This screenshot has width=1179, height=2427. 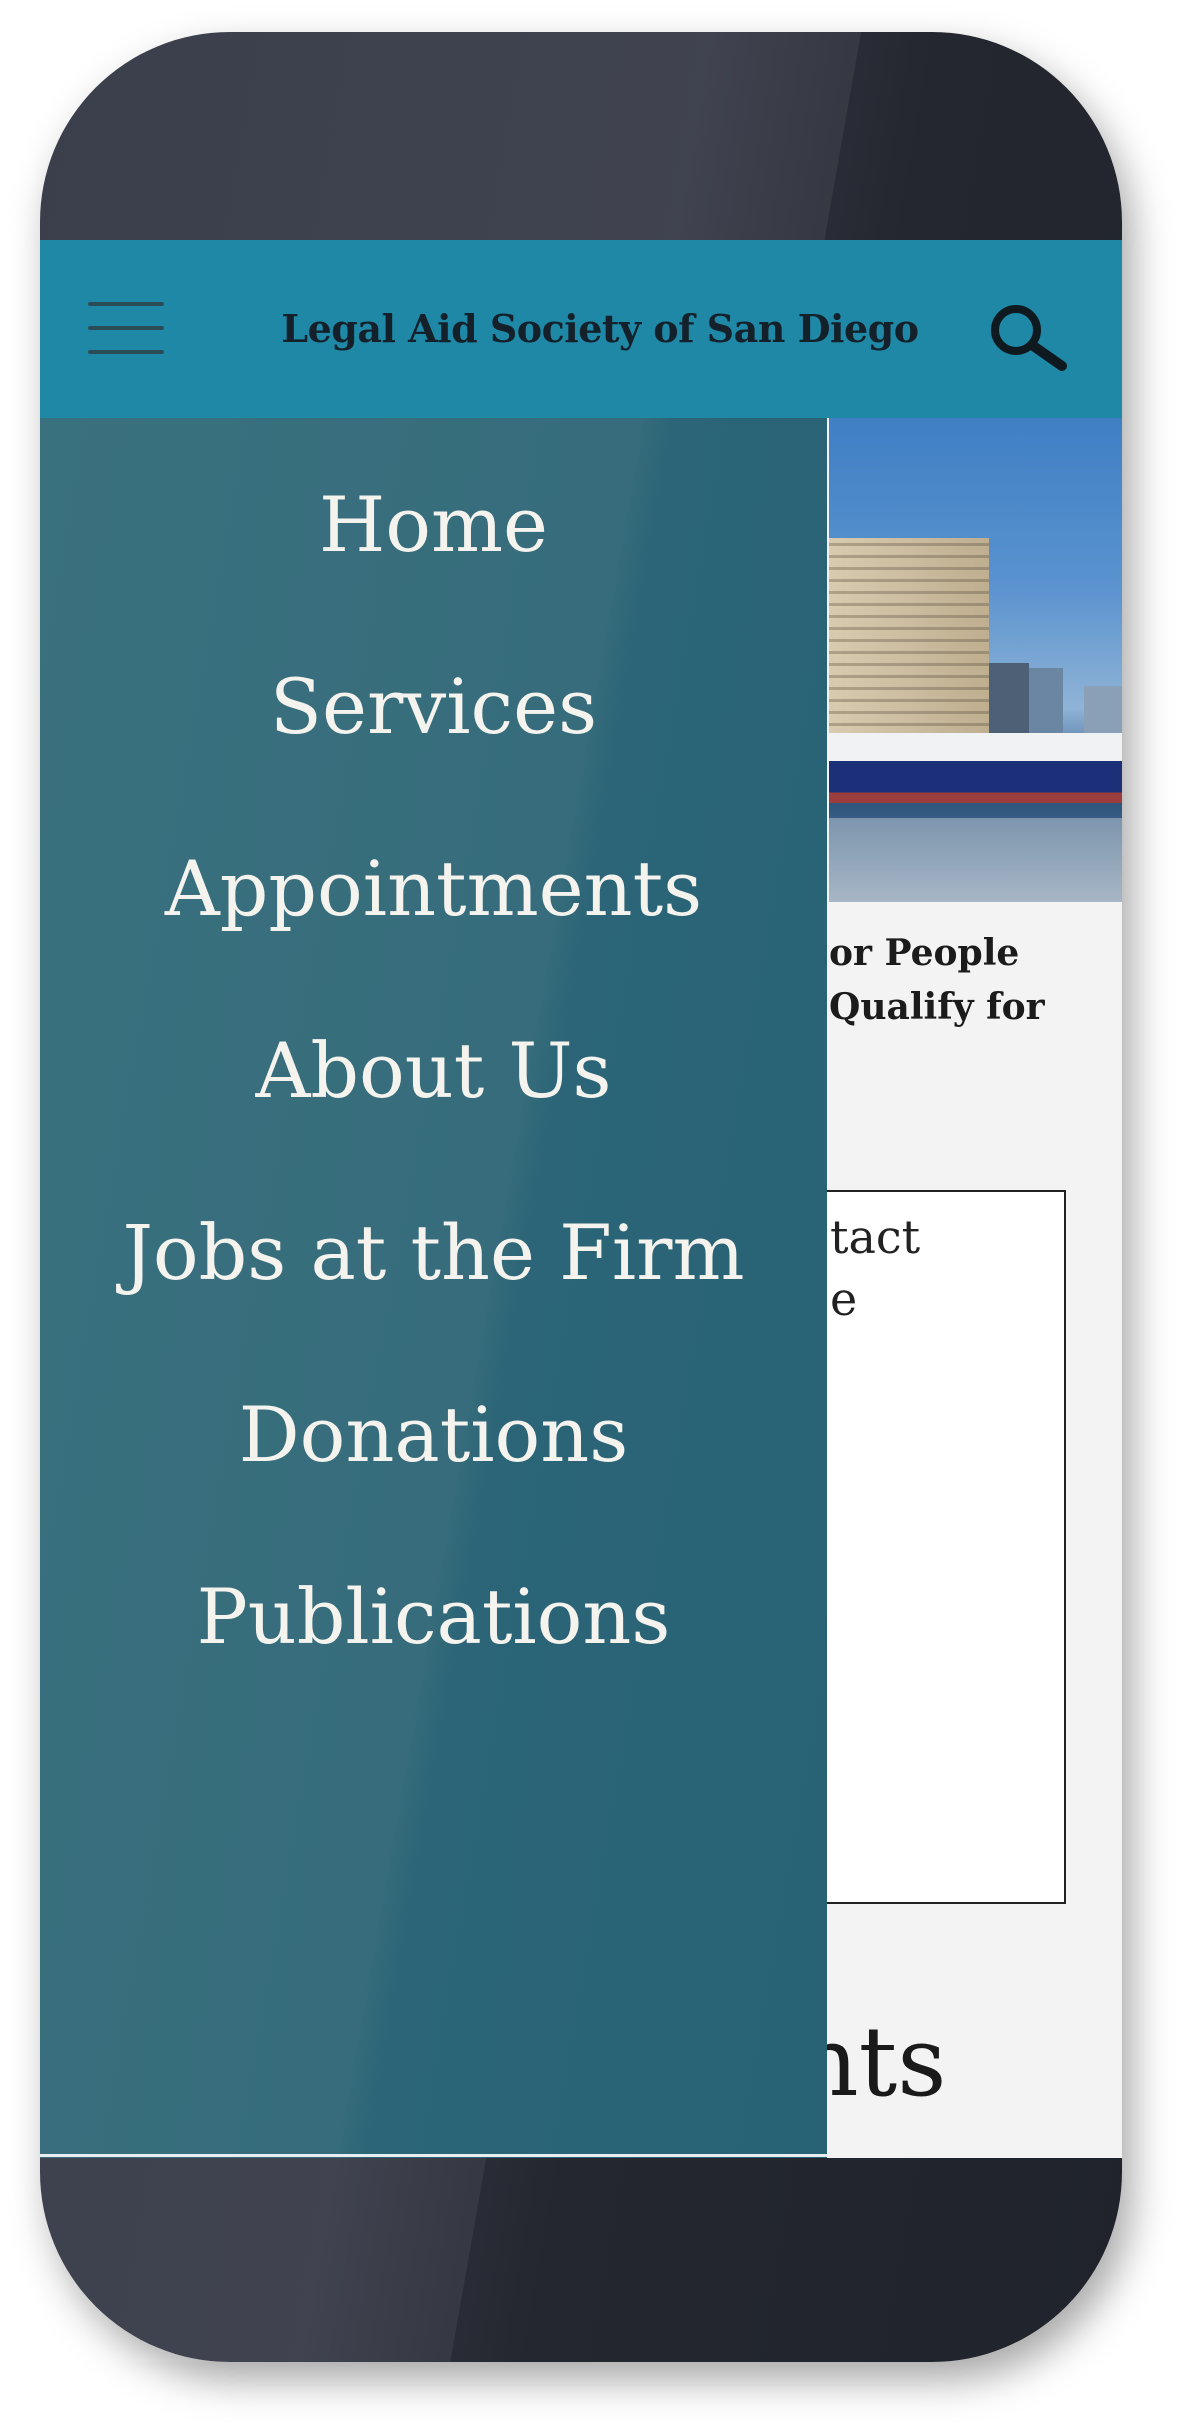 I want to click on menu-item-home: Home, so click(x=433, y=524).